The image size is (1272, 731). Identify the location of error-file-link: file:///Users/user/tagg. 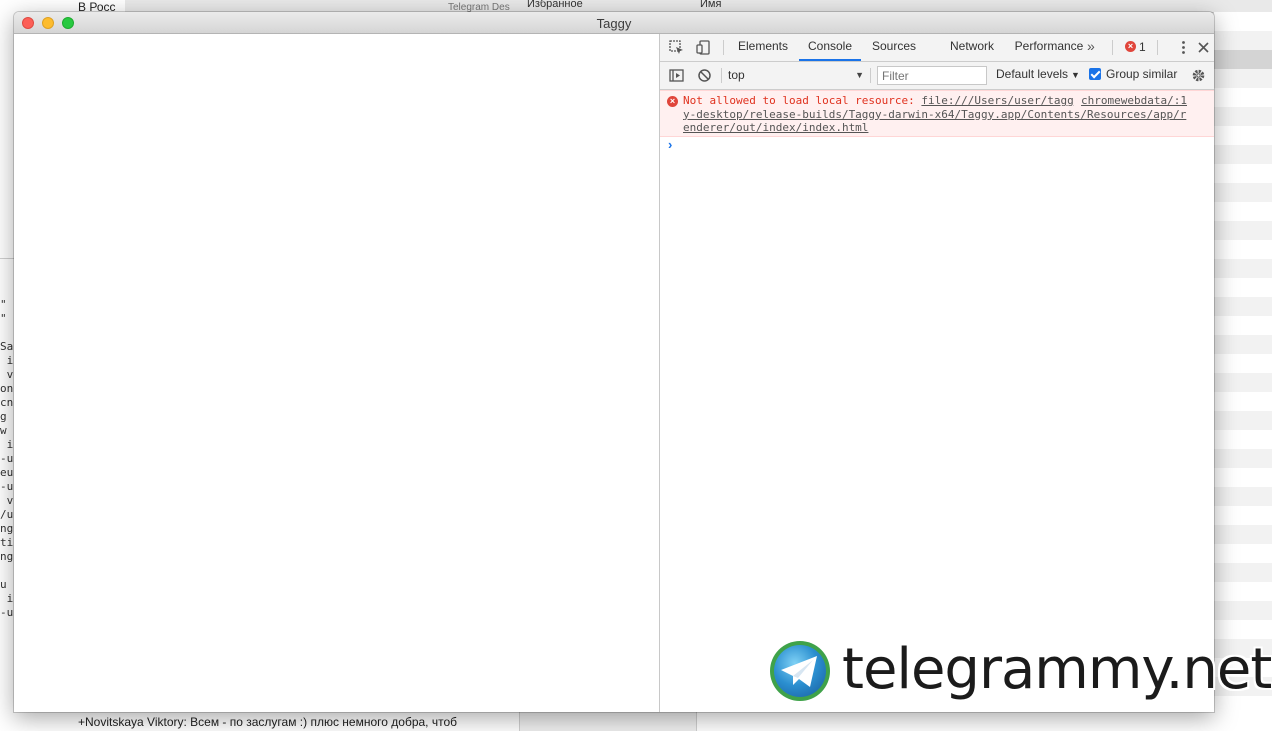
(997, 100).